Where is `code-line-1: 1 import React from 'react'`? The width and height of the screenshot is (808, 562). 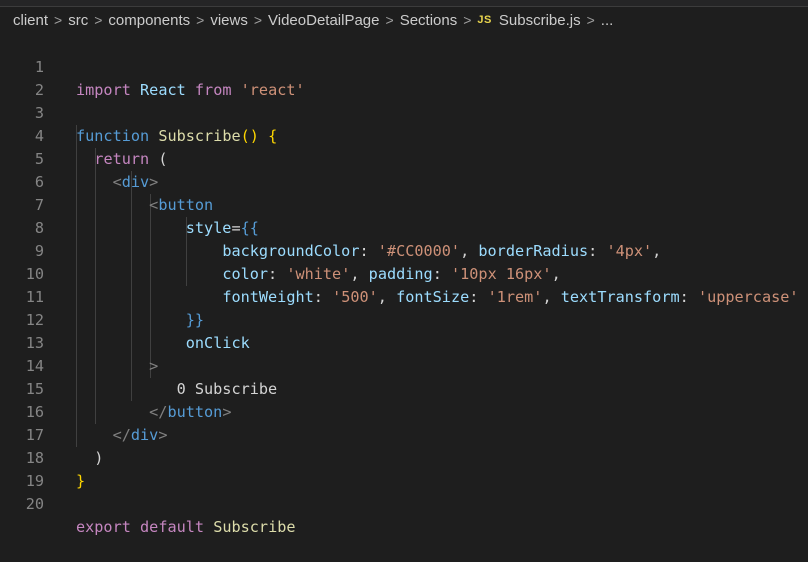 code-line-1: 1 import React from 'react' is located at coordinates (404, 66).